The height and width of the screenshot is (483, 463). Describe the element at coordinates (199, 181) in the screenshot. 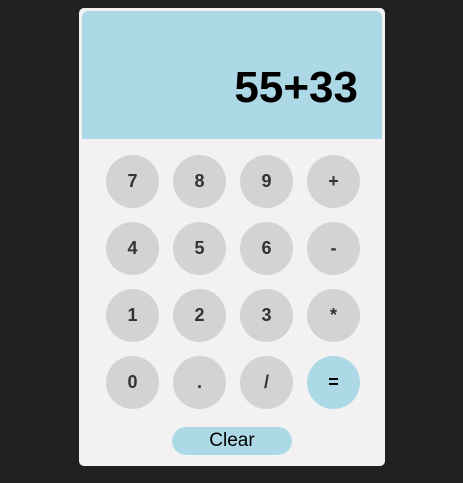

I see `key-8: 8` at that location.